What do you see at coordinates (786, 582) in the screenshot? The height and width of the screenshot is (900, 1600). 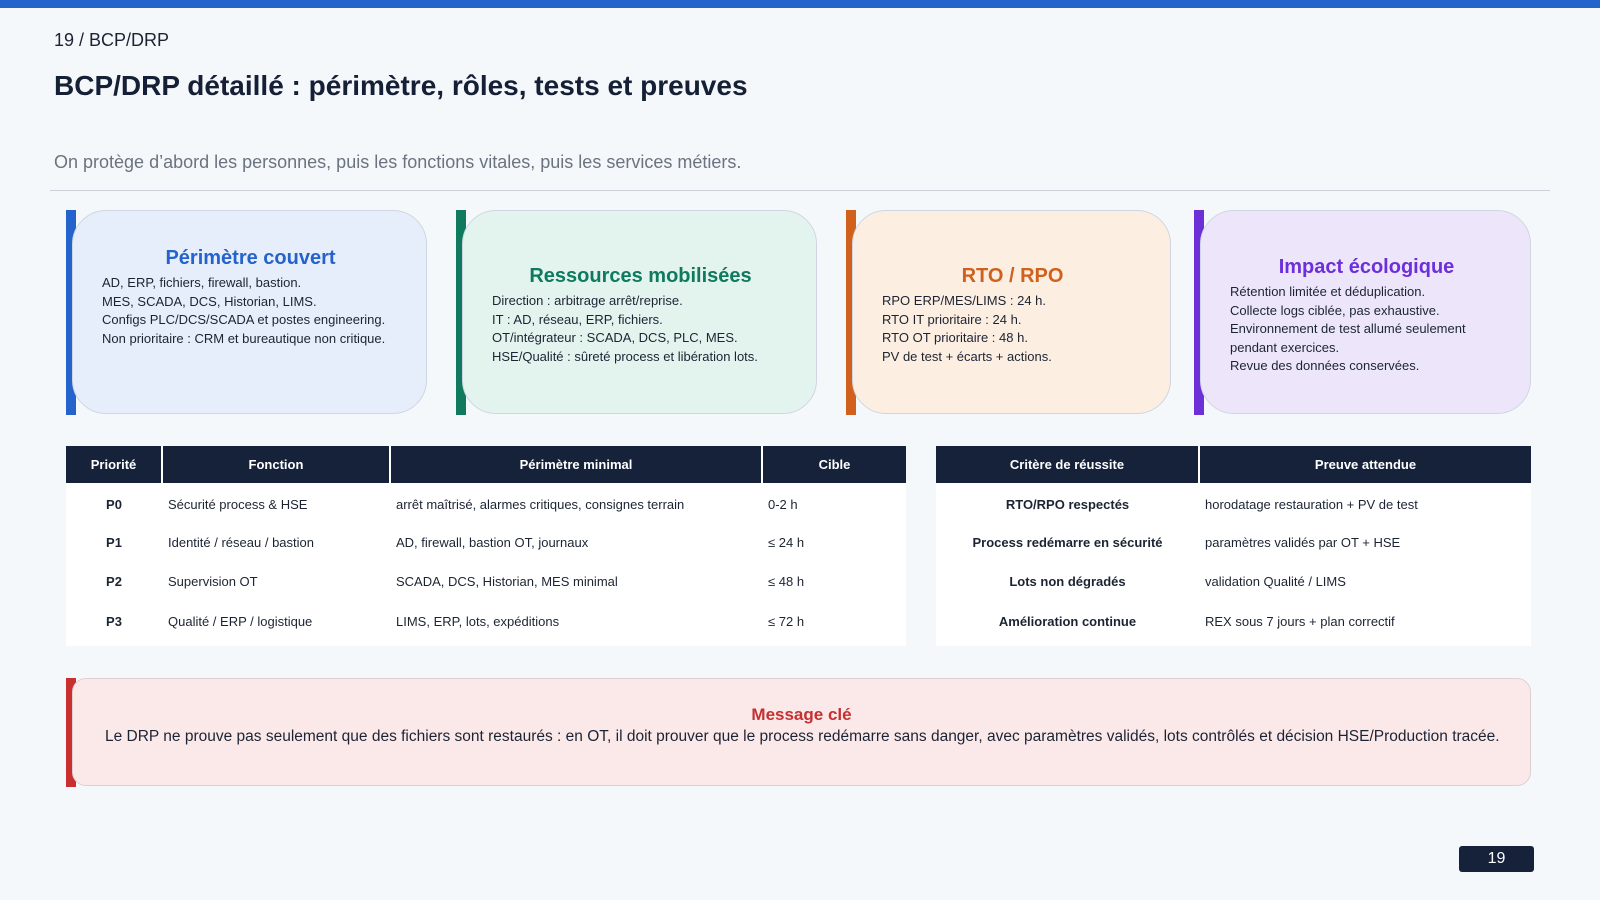 I see `target-cell: ≤ 48 h` at bounding box center [786, 582].